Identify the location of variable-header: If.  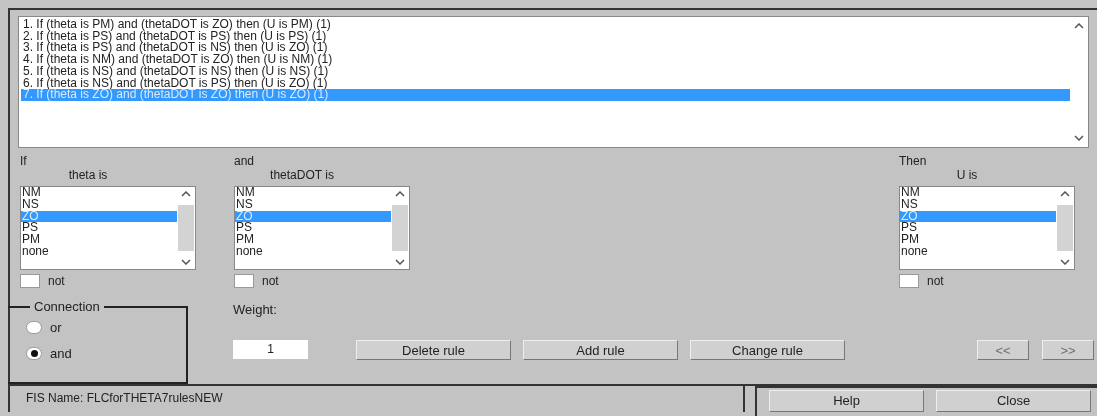
(24, 161).